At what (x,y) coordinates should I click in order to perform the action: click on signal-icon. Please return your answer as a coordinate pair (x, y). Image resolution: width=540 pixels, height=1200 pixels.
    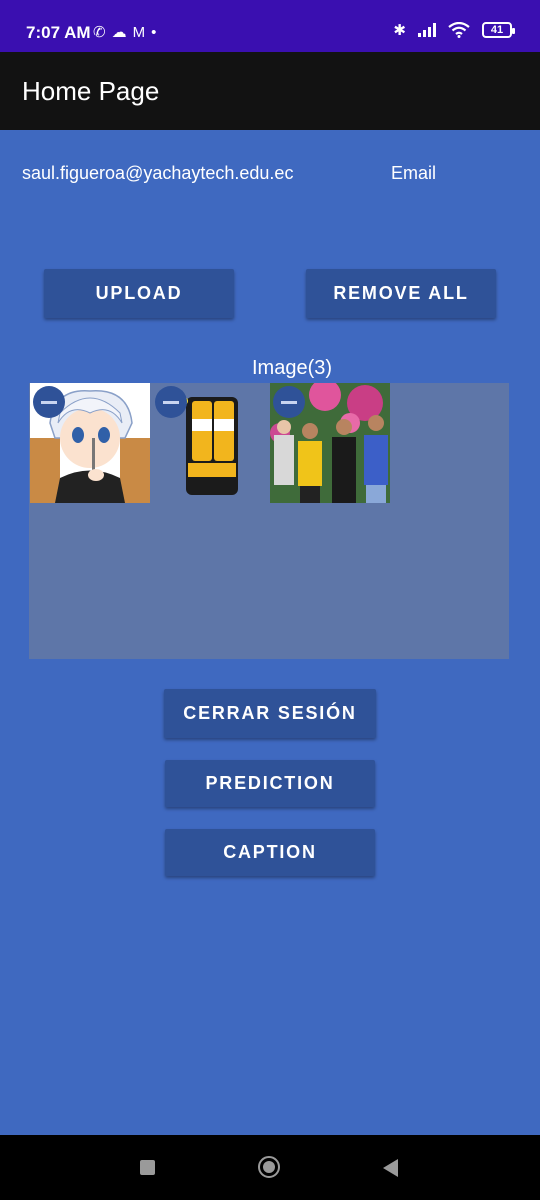
    Looking at the image, I should click on (427, 30).